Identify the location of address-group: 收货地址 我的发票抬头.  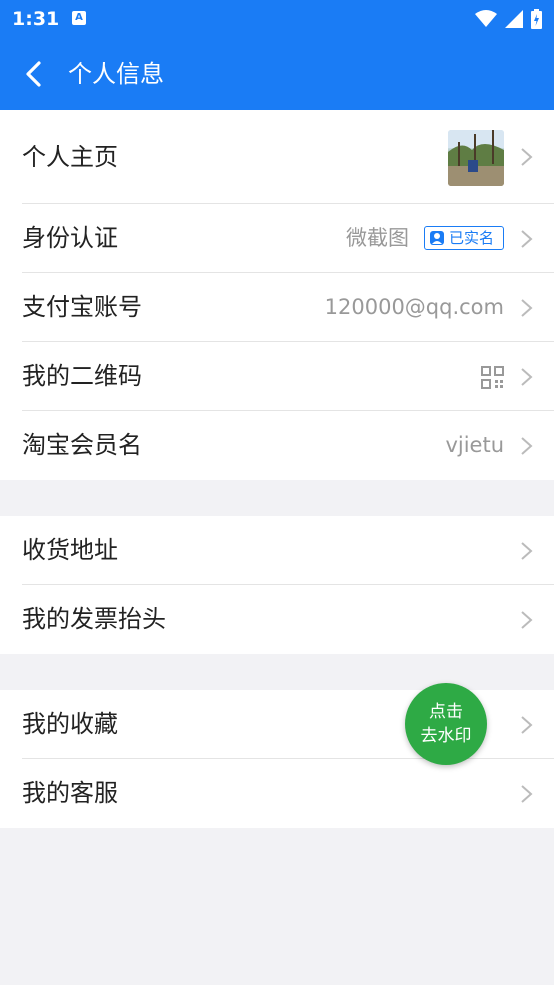
(277, 585).